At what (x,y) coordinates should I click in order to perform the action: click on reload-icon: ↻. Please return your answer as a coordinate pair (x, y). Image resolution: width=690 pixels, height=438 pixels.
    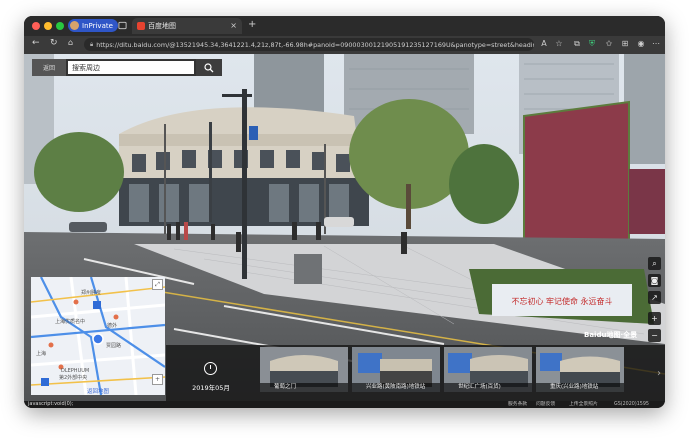
    Looking at the image, I should click on (54, 43).